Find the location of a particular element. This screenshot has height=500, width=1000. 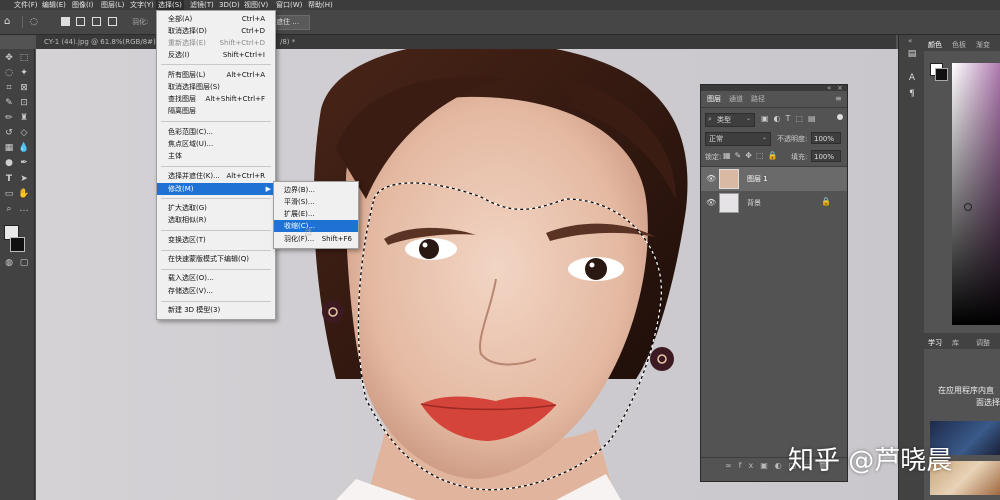

menu-window: 窗口(W) is located at coordinates (289, 5).